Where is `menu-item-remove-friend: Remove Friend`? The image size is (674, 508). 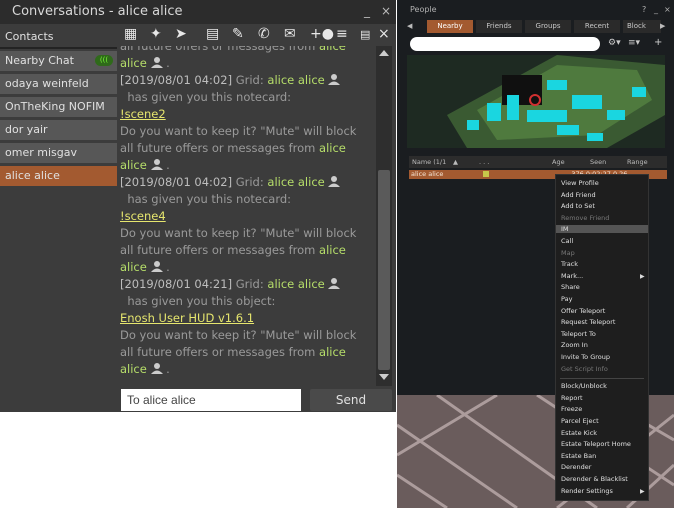
menu-item-remove-friend: Remove Friend is located at coordinates (585, 217).